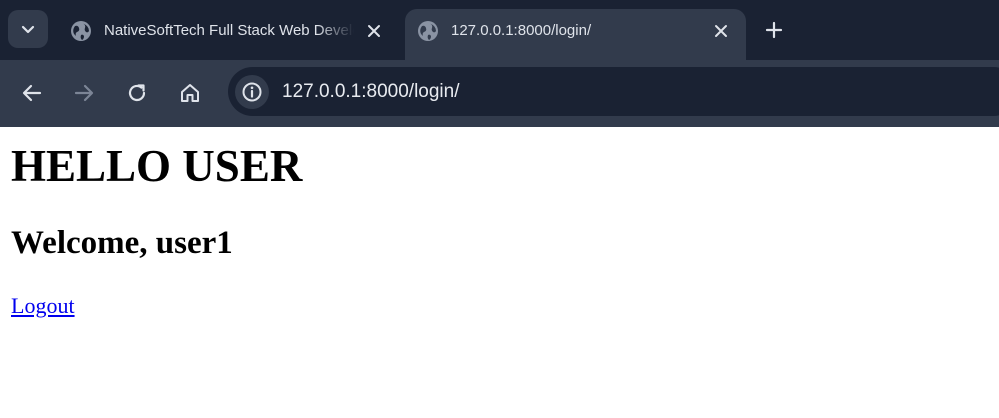 This screenshot has width=999, height=418. I want to click on home-button, so click(190, 93).